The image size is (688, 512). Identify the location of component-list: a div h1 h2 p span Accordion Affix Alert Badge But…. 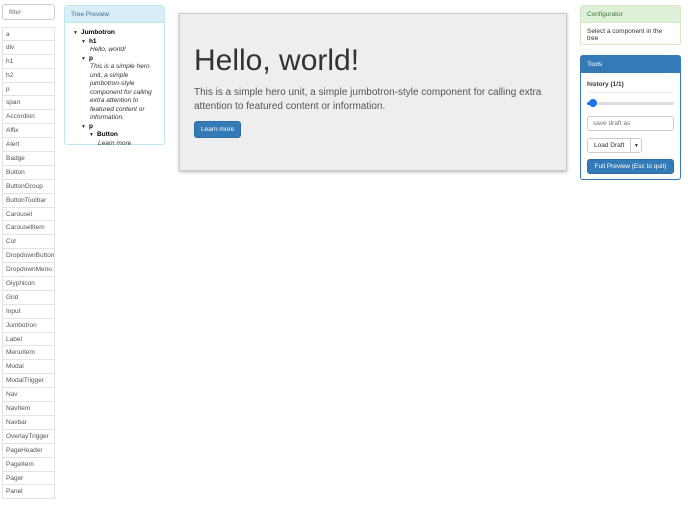
(28, 263).